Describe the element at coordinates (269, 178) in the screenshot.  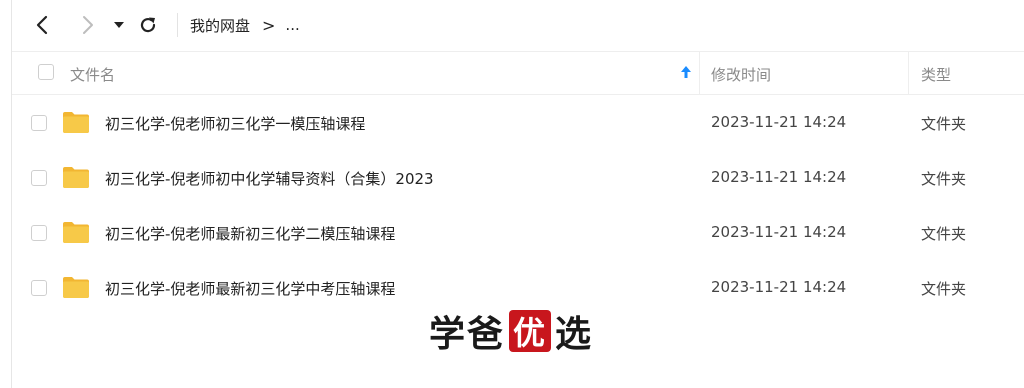
I see `file-name: 初三化学-倪老师初中化学辅导资料（合集）2023` at that location.